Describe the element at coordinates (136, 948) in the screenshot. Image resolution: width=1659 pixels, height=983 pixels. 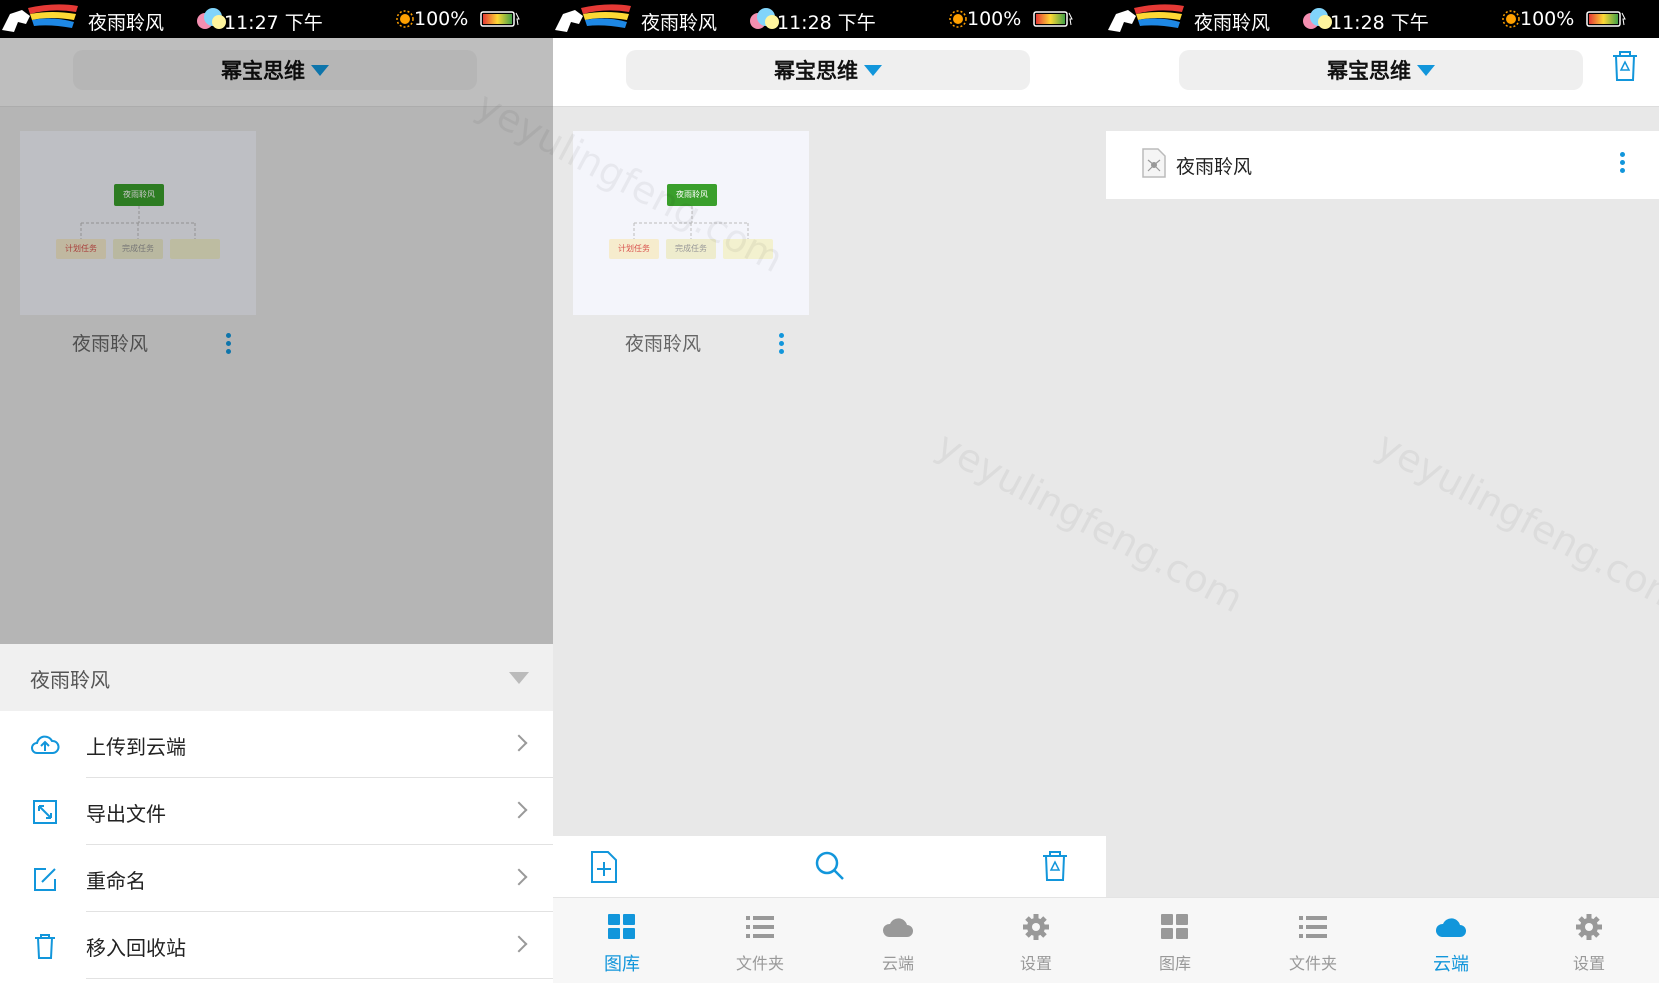
I see `menu-item-label: 移入回收站` at that location.